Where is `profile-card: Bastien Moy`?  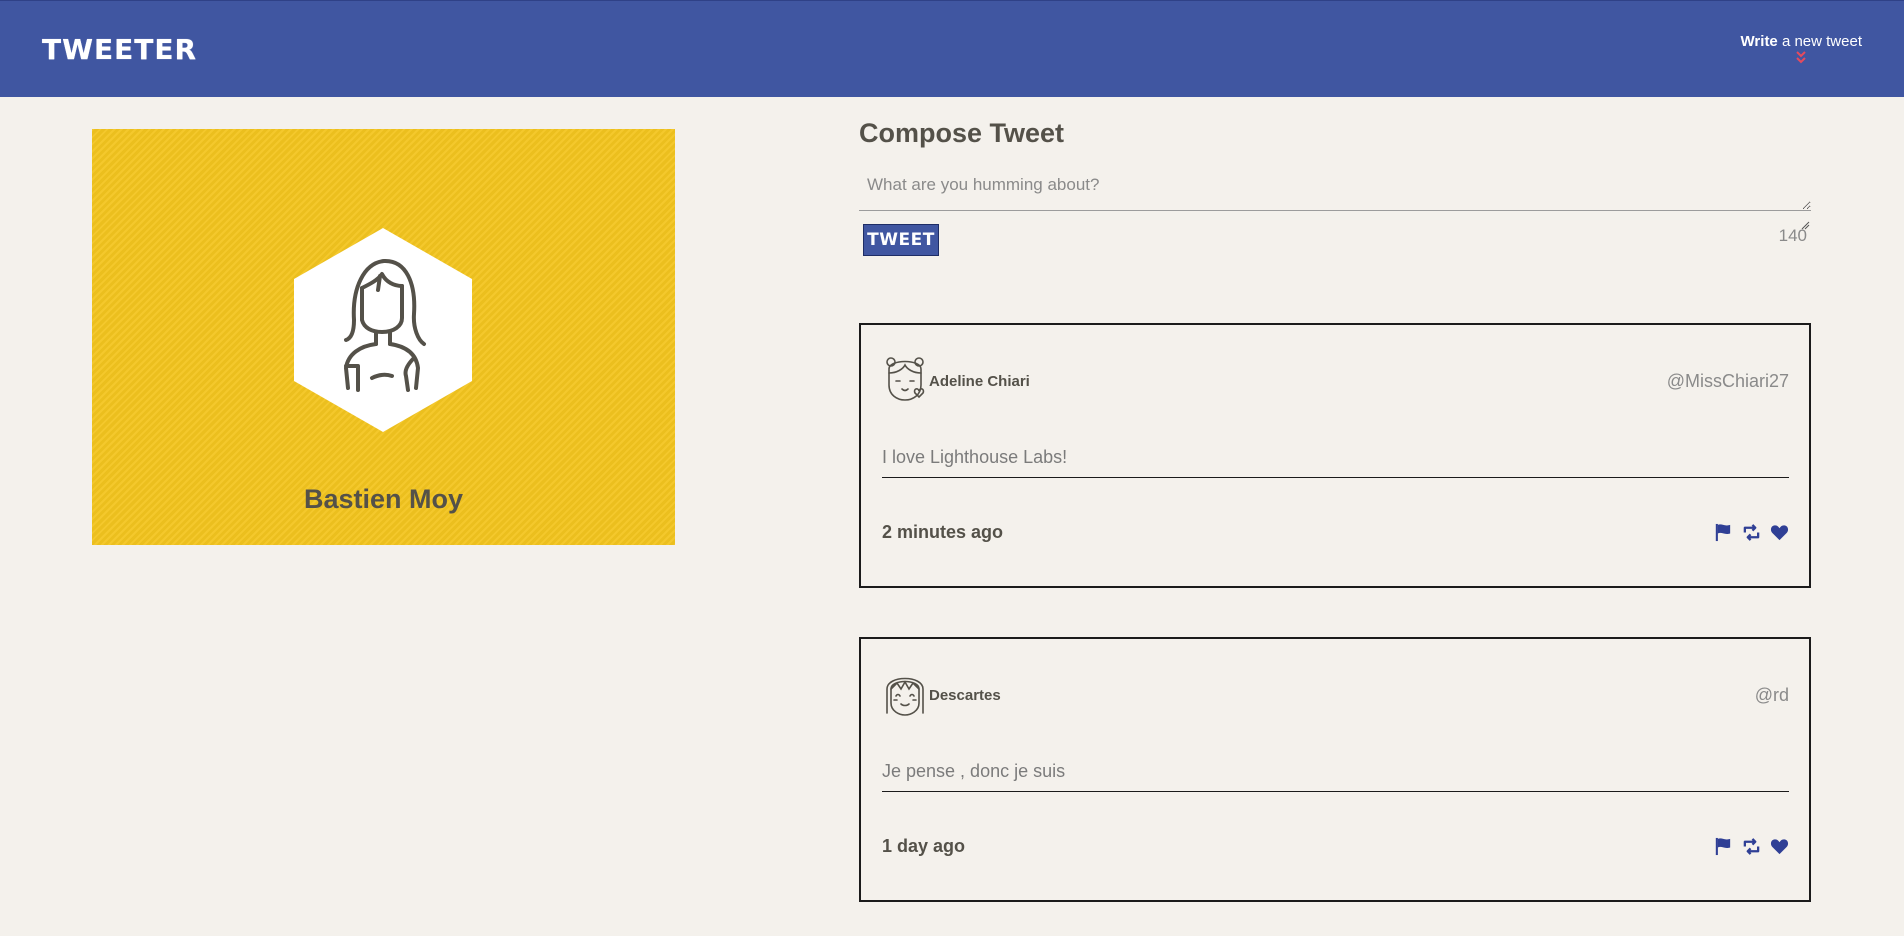
profile-card: Bastien Moy is located at coordinates (383, 337).